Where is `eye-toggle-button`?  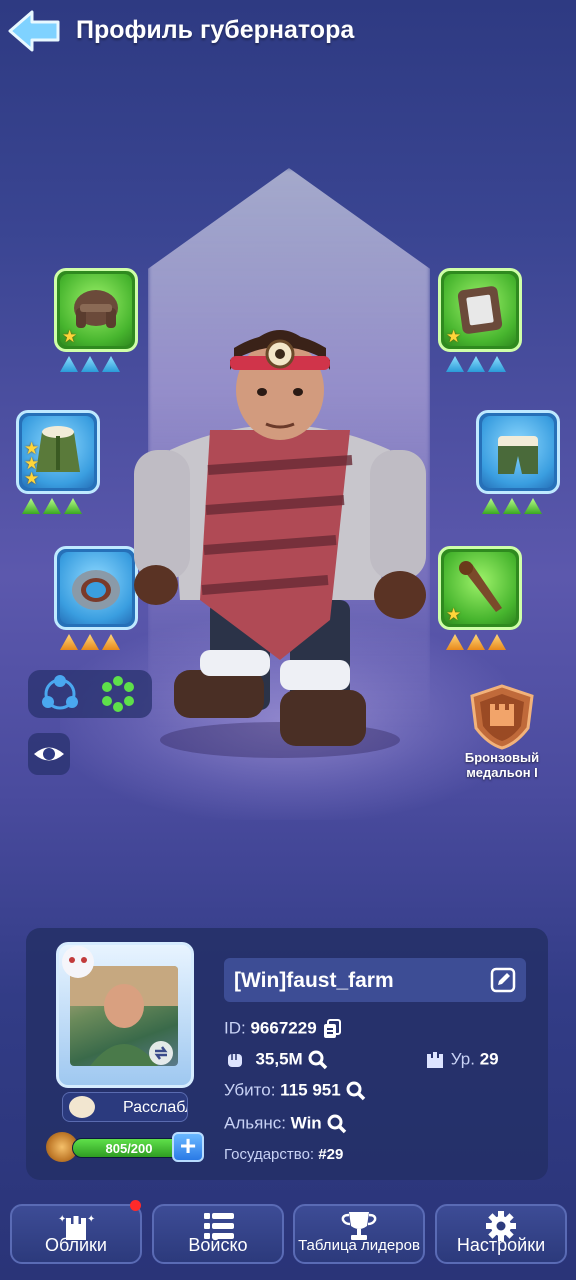 eye-toggle-button is located at coordinates (49, 754).